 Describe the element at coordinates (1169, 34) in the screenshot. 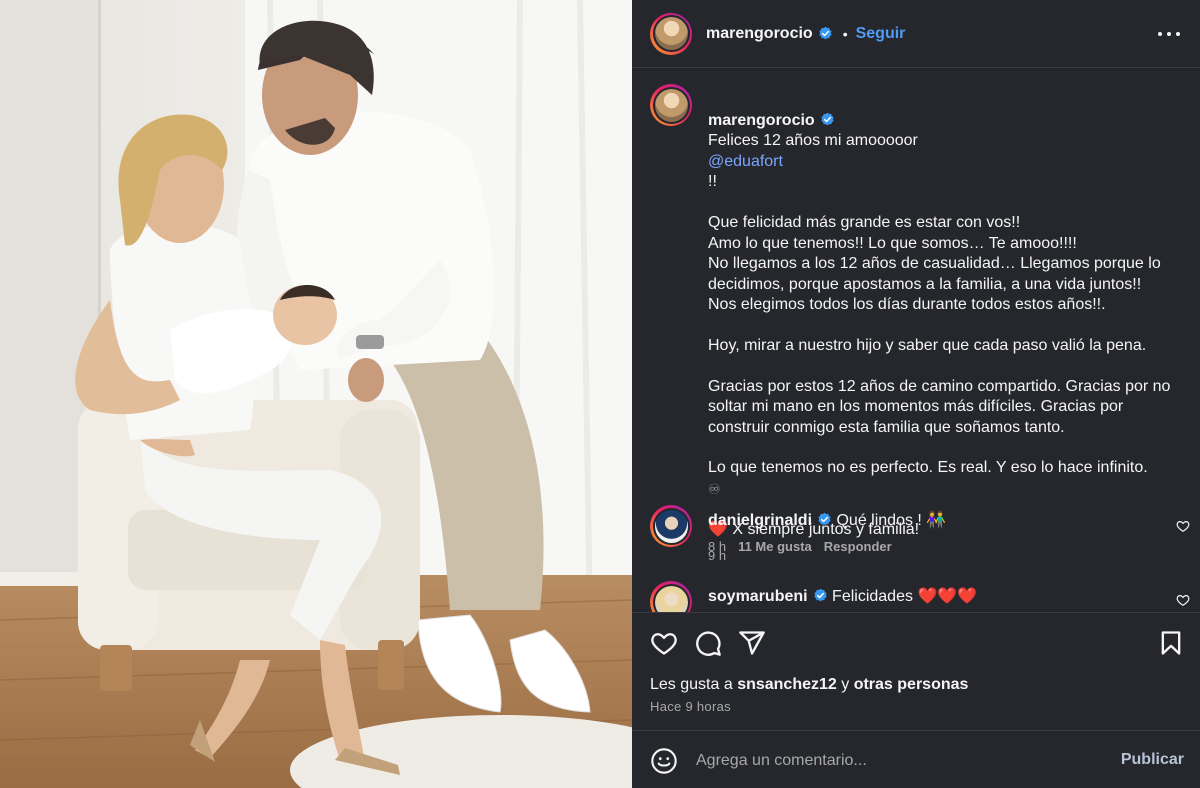

I see `more-options-icon` at that location.